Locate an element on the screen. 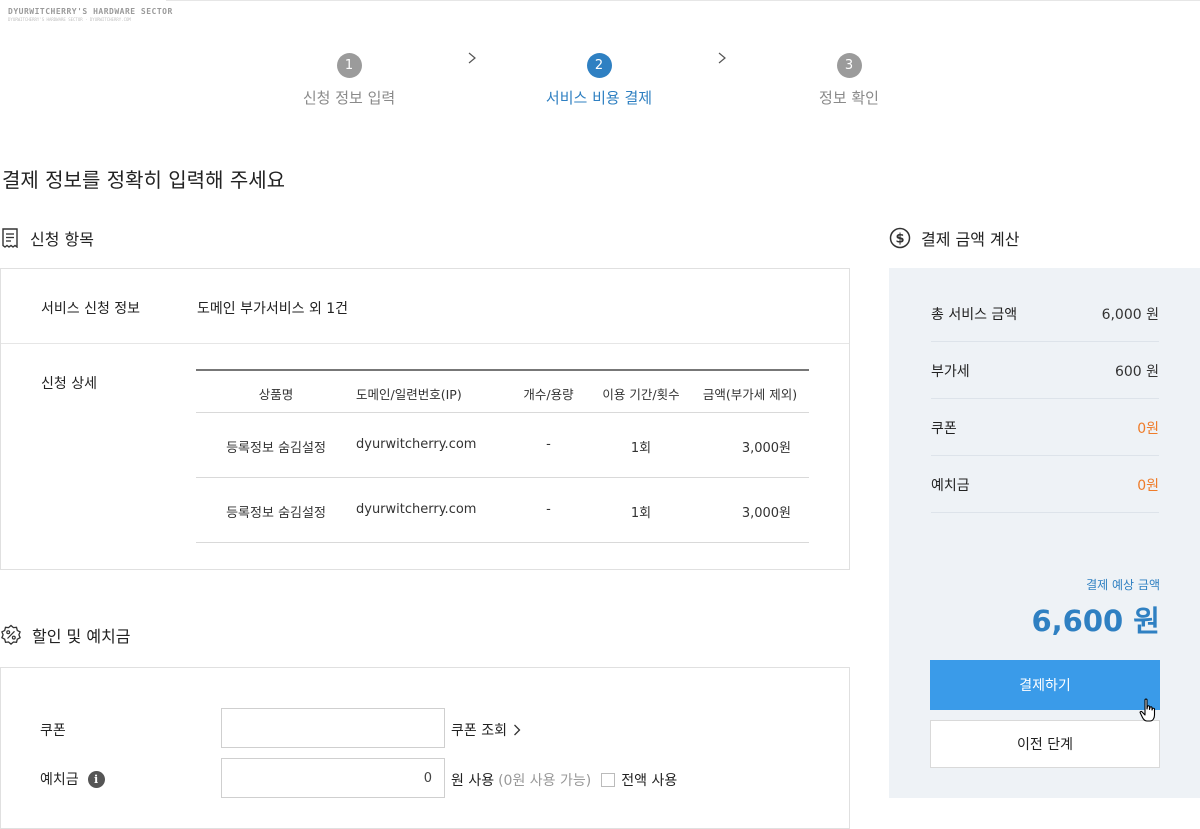 The height and width of the screenshot is (829, 1200). discount-section-title: 할인 및 예치금 is located at coordinates (65, 635).